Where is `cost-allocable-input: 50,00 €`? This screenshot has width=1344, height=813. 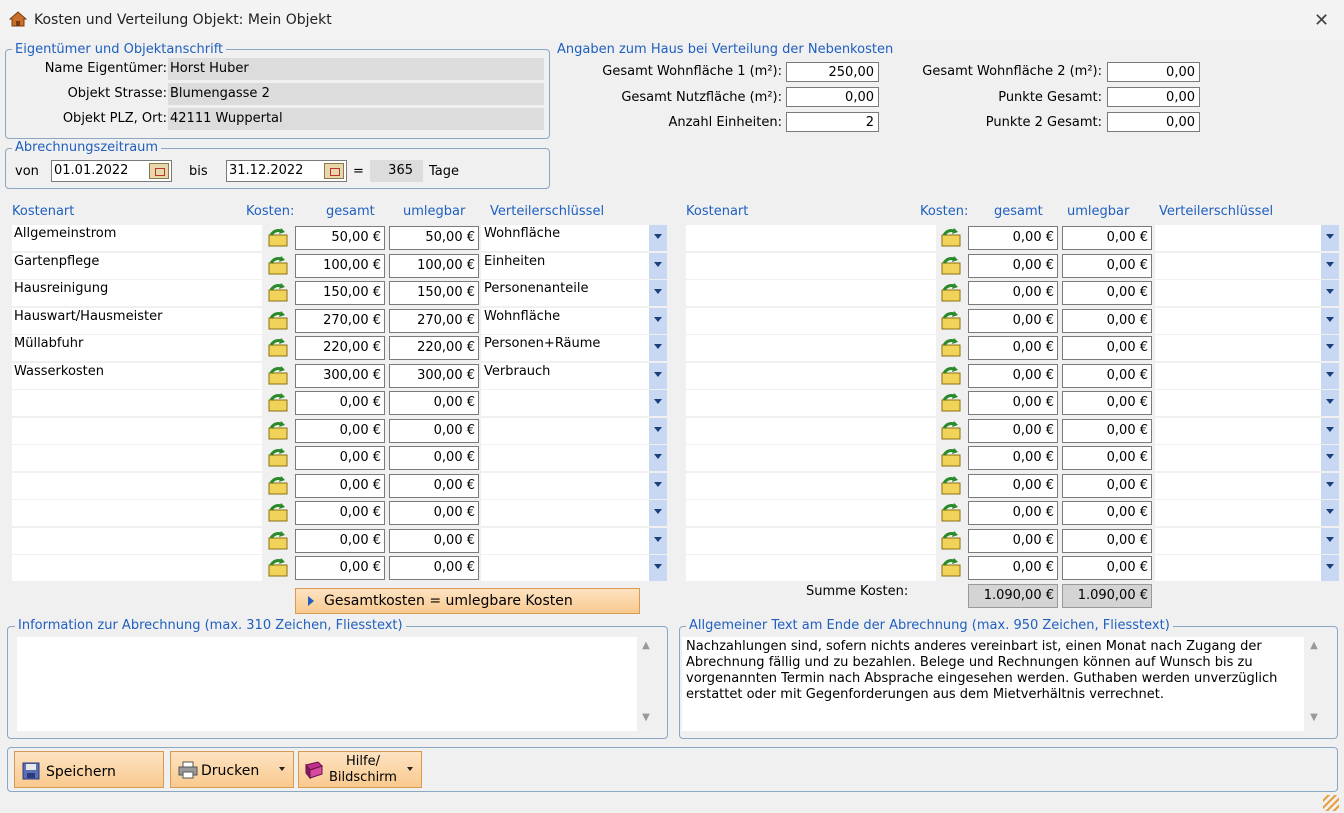
cost-allocable-input: 50,00 € is located at coordinates (434, 238).